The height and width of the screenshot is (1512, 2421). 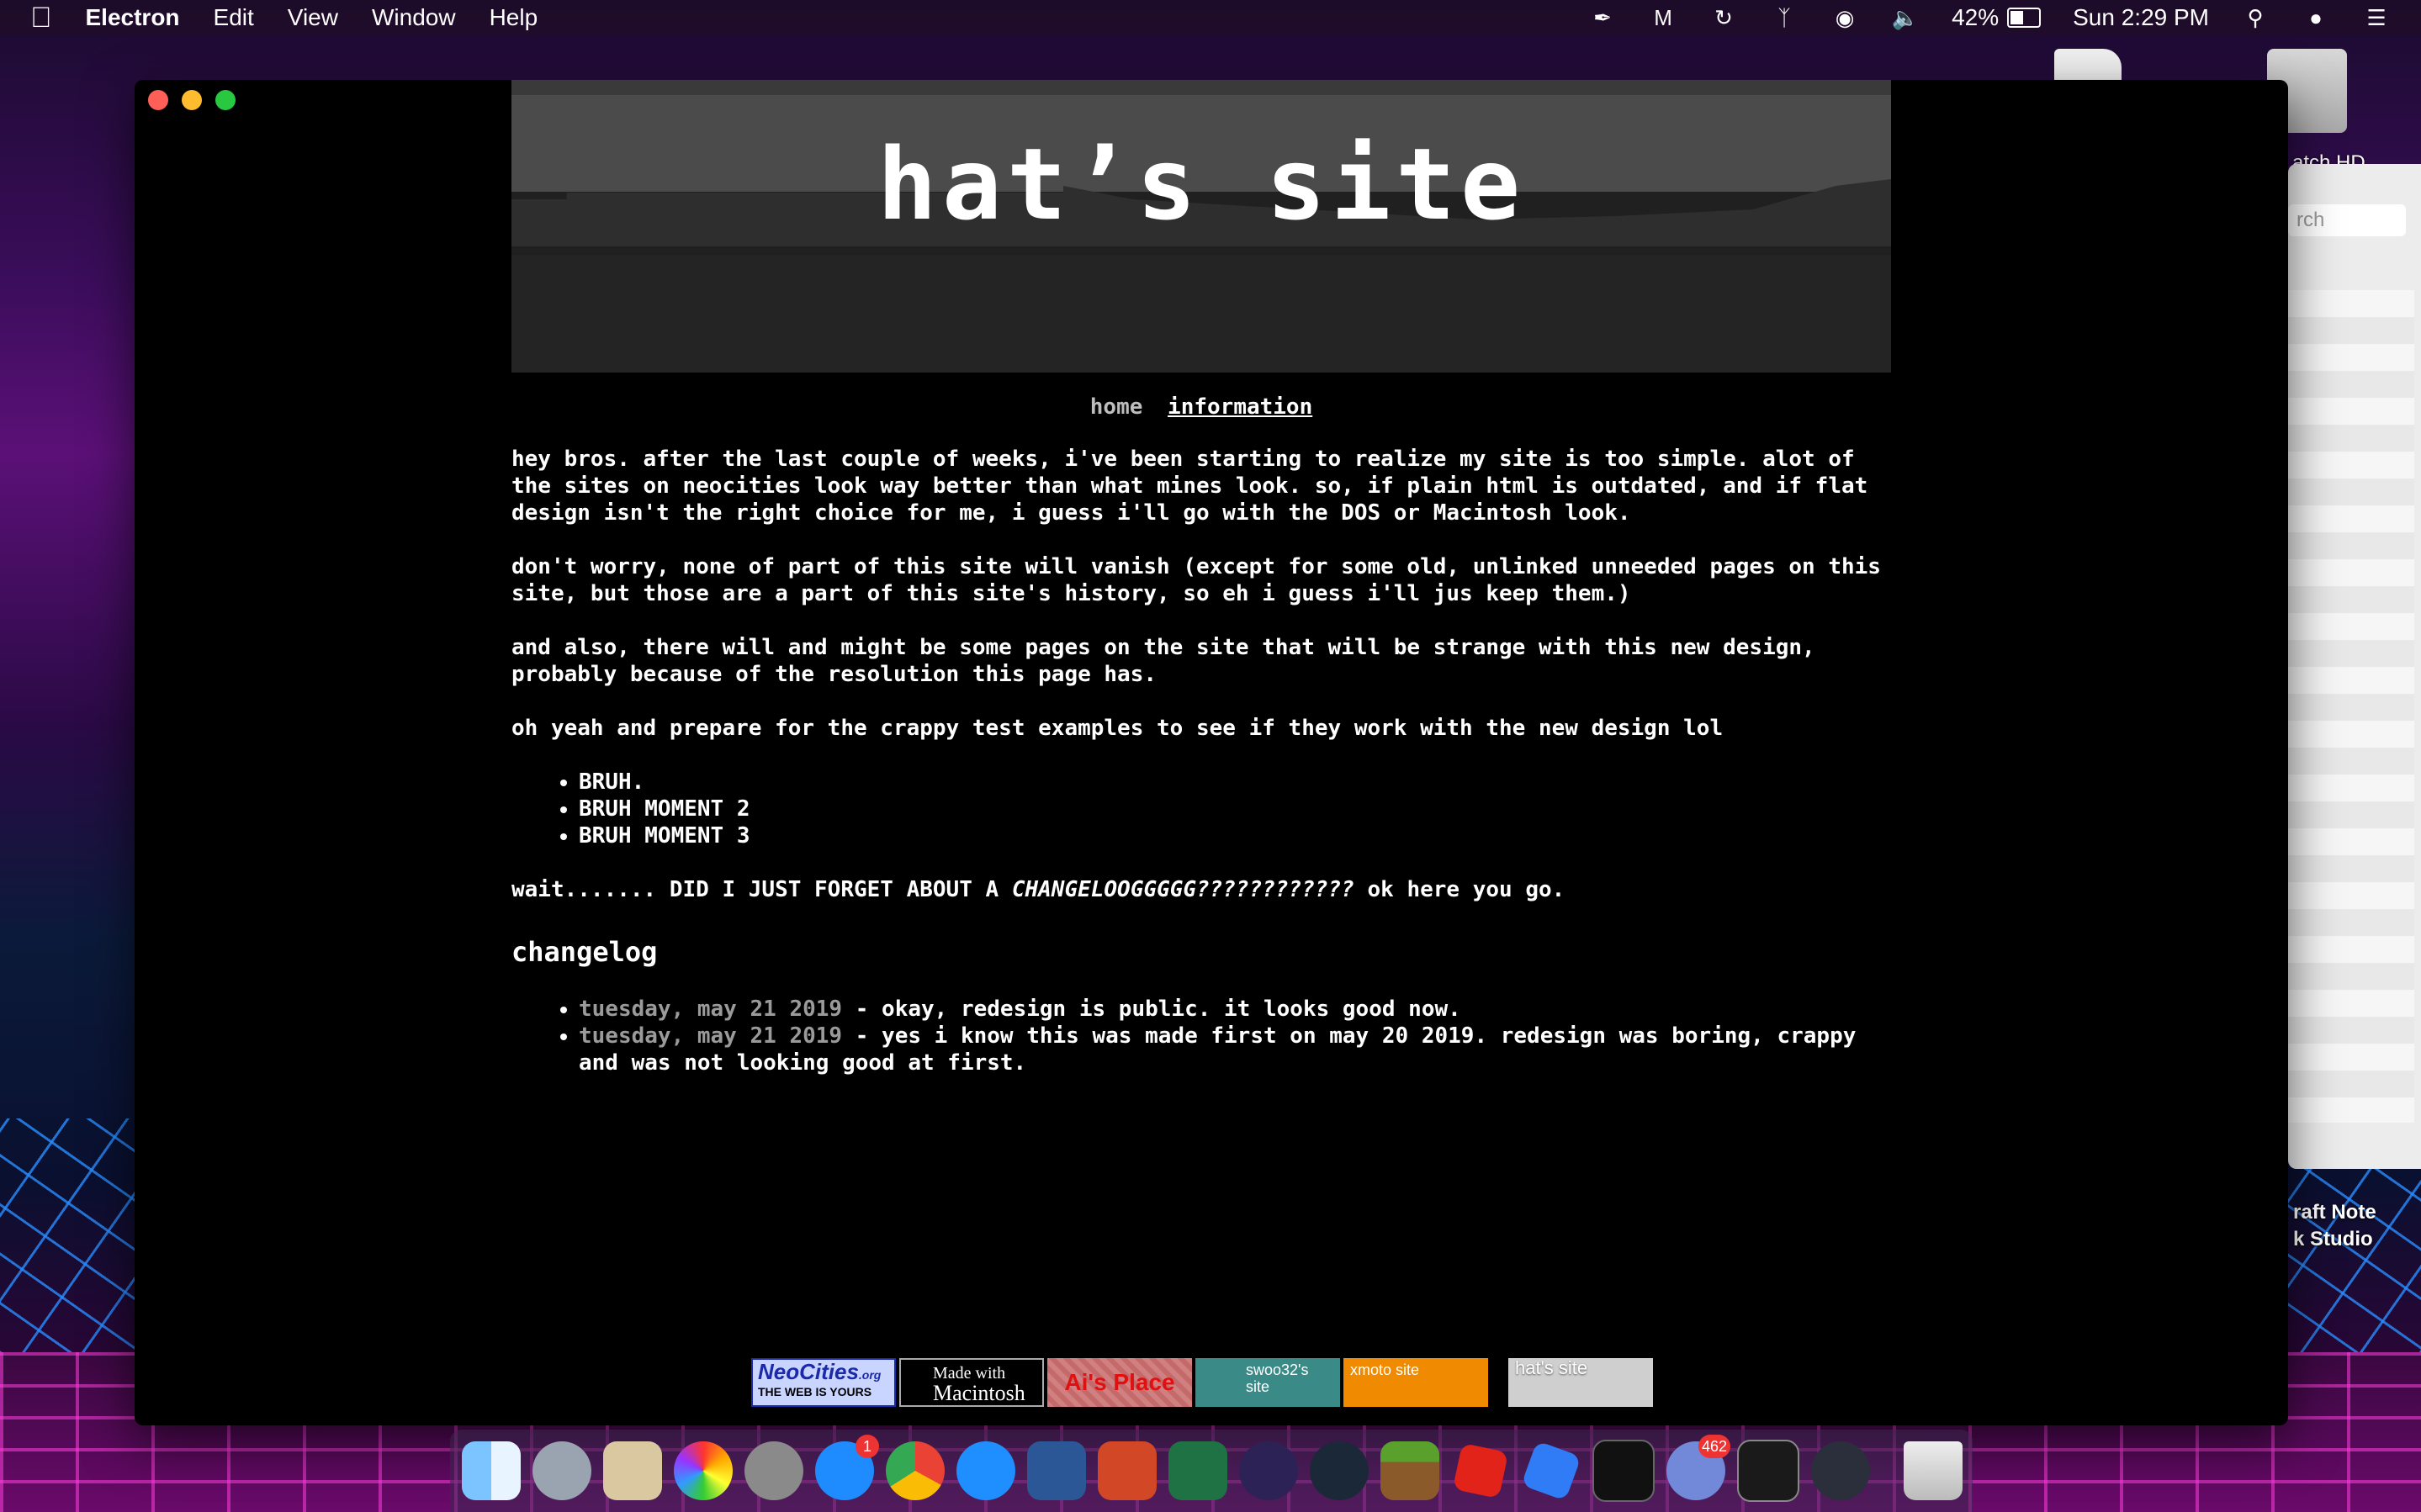 I want to click on discord-icon: 462, so click(x=1698, y=1467).